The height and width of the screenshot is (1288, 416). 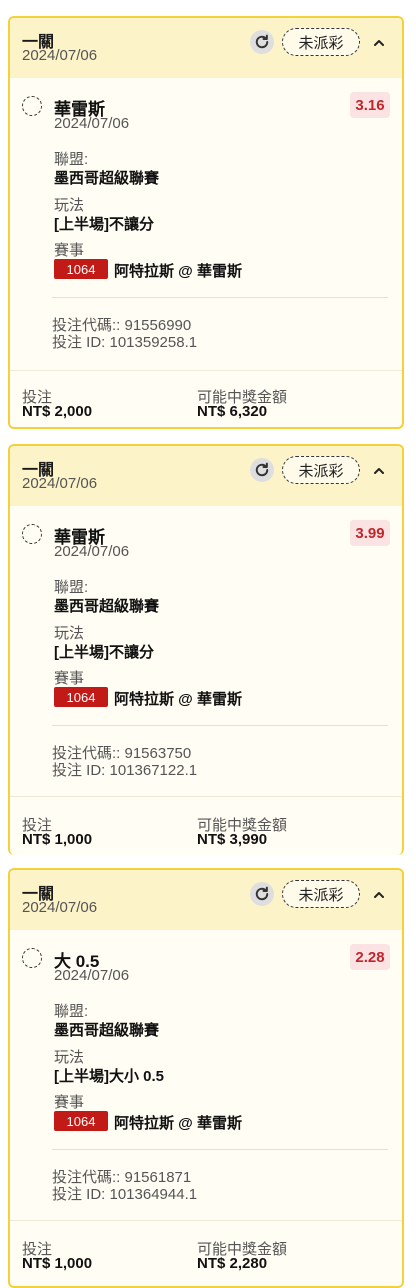 What do you see at coordinates (125, 1194) in the screenshot?
I see `bet-id: 投注 ID: 101364944.1` at bounding box center [125, 1194].